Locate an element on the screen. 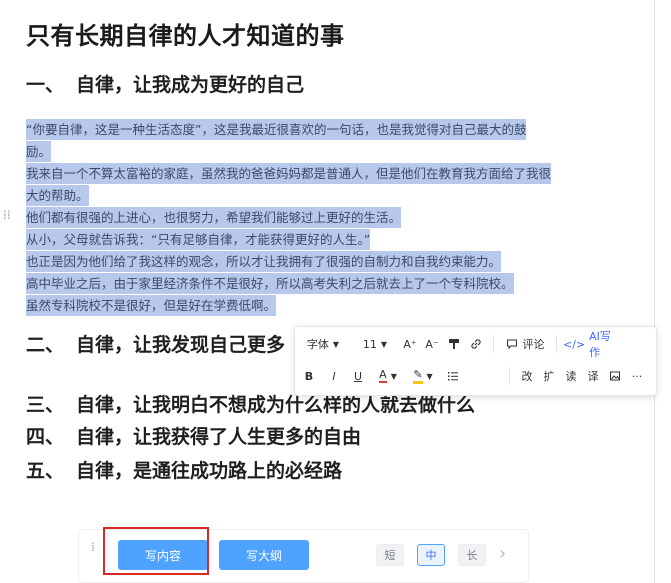 The height and width of the screenshot is (583, 671). drag-handle-icon: ⁞ is located at coordinates (93, 547).